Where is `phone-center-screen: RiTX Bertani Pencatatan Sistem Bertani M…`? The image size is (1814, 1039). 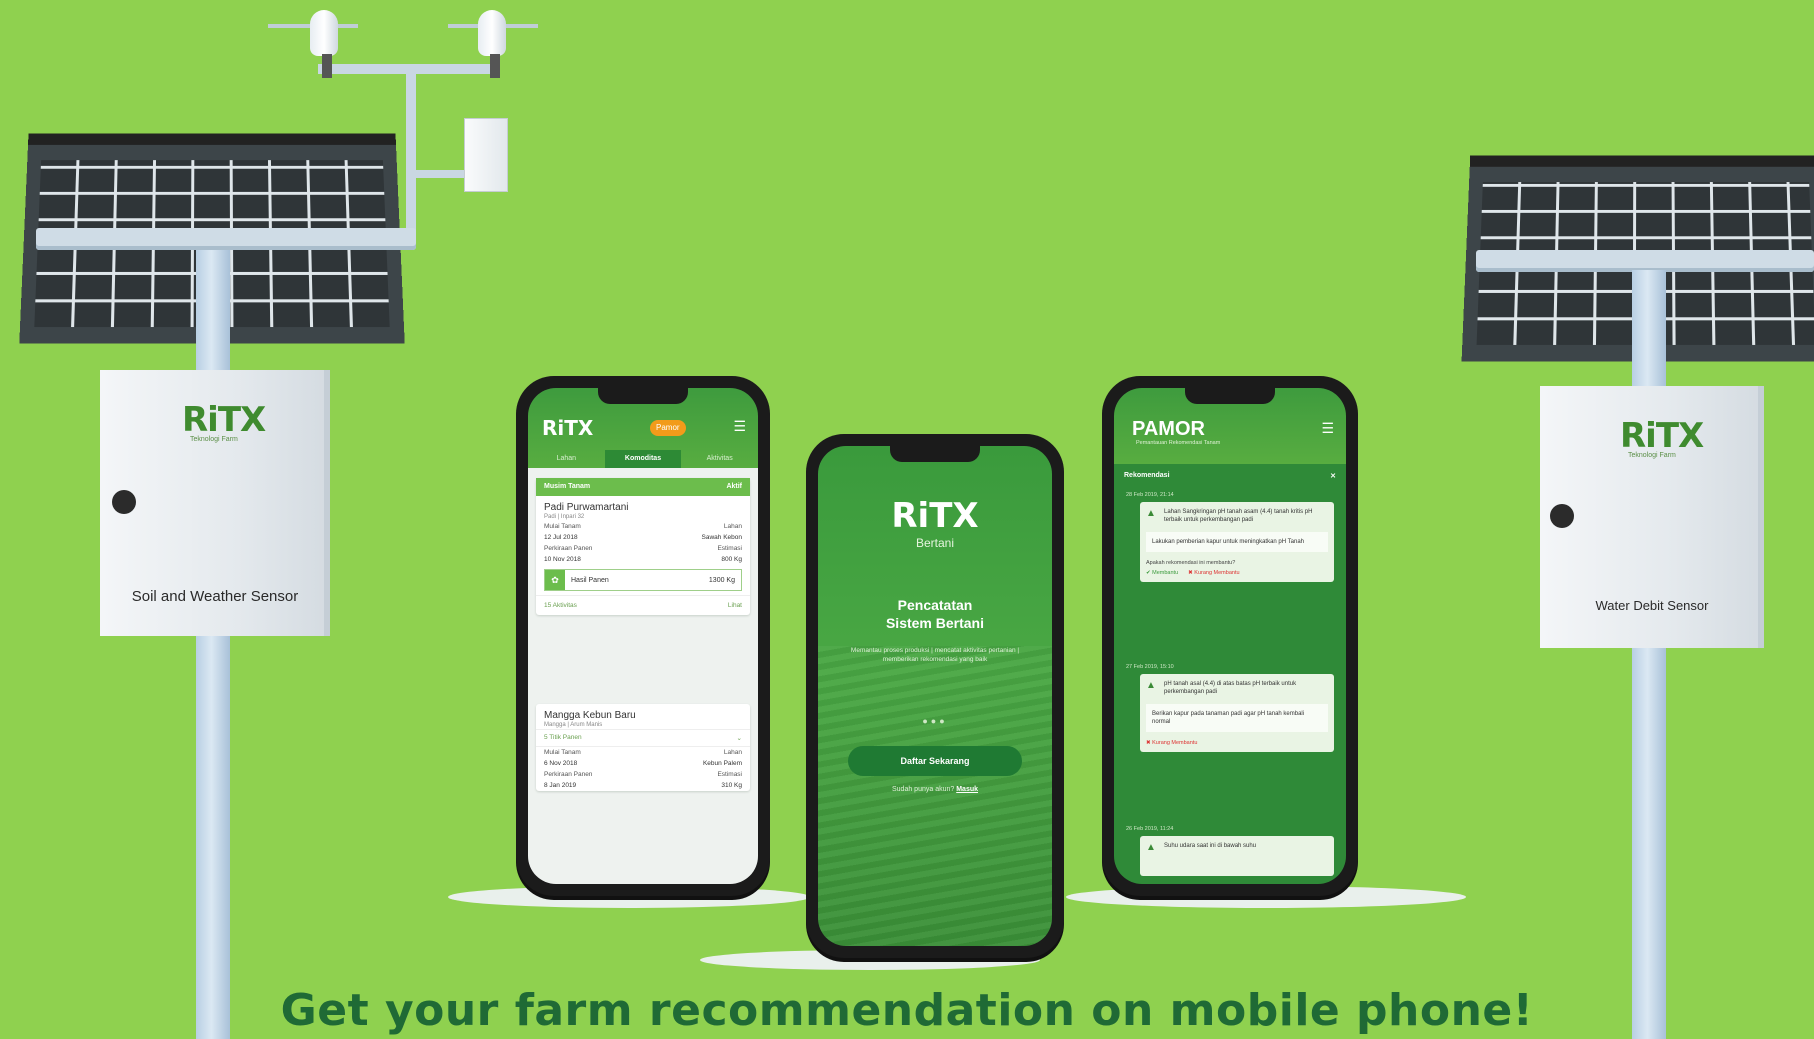
phone-center-screen: RiTX Bertani Pencatatan Sistem Bertani M… is located at coordinates (935, 696).